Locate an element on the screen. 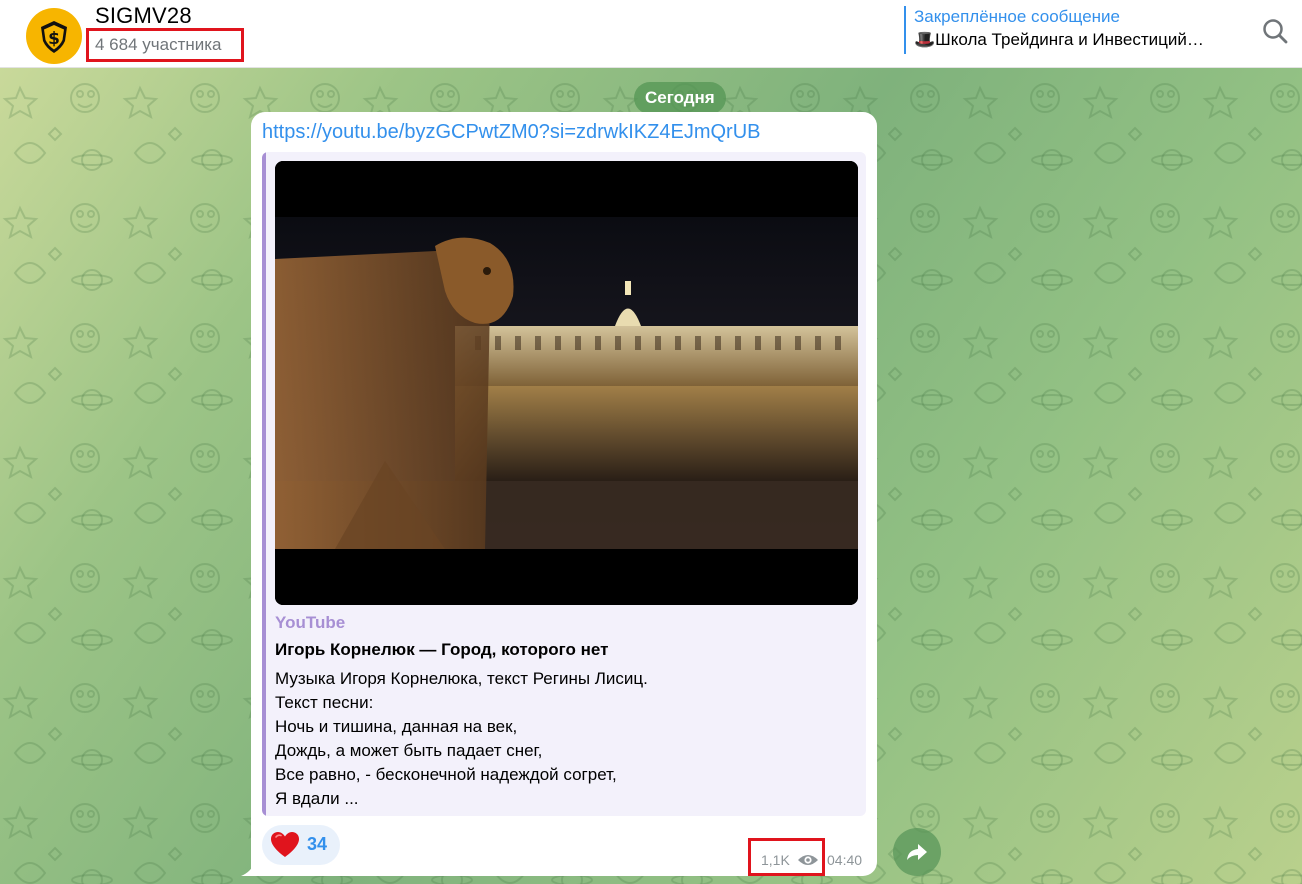  preview-desc-line: Дождь, а может быть падает снег, is located at coordinates (409, 750).